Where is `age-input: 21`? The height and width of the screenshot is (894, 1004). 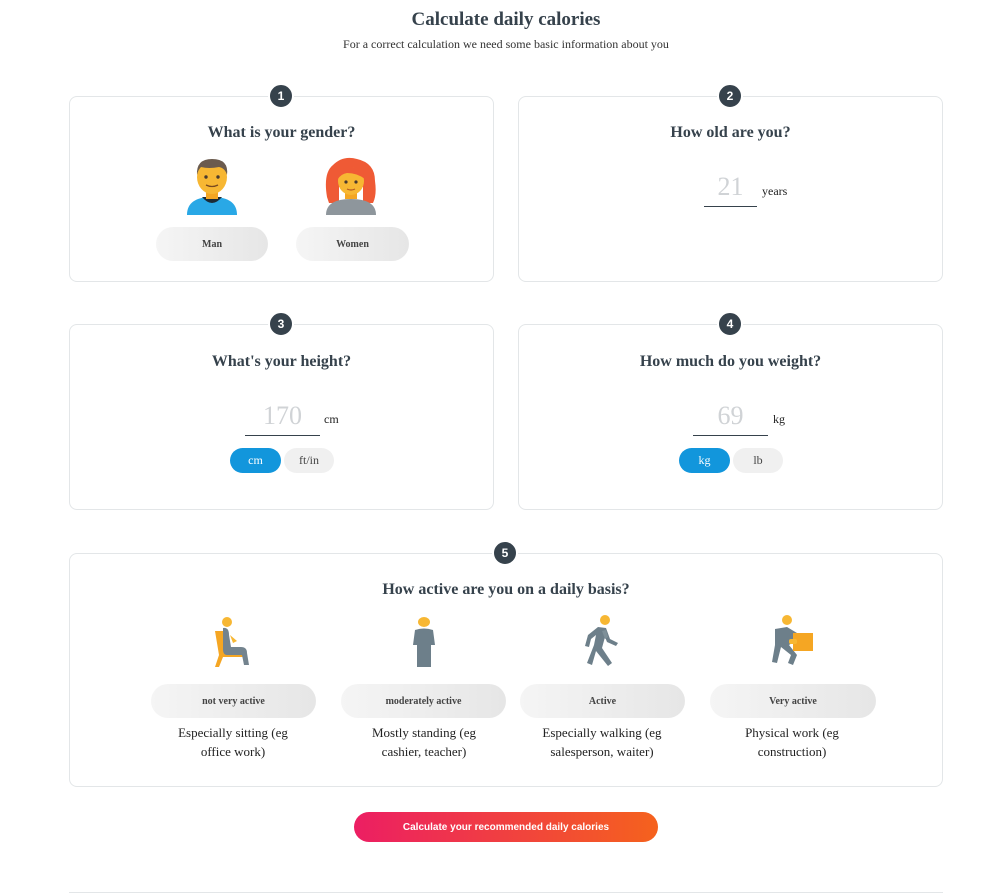
age-input: 21 is located at coordinates (730, 189).